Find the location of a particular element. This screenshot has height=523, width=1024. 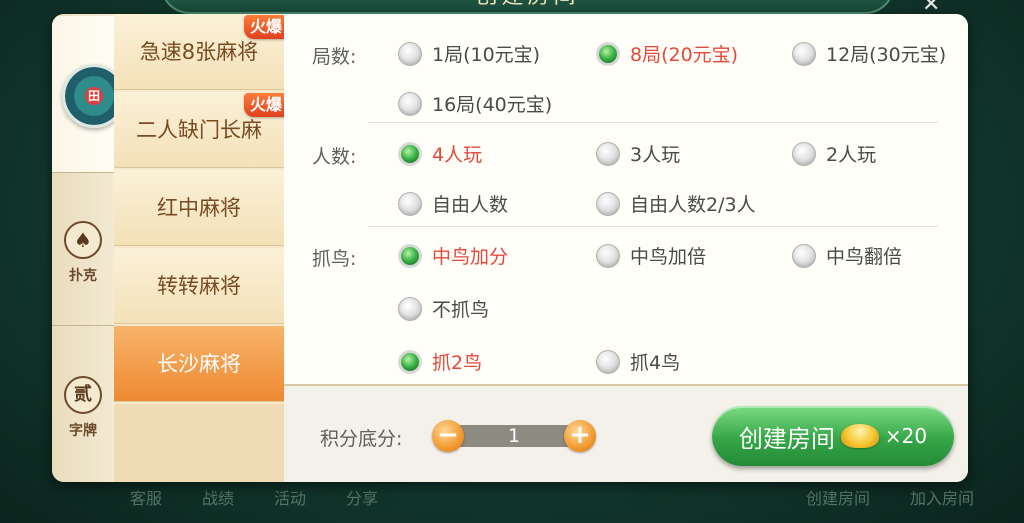

players-option-2: 2人玩 is located at coordinates (834, 153).